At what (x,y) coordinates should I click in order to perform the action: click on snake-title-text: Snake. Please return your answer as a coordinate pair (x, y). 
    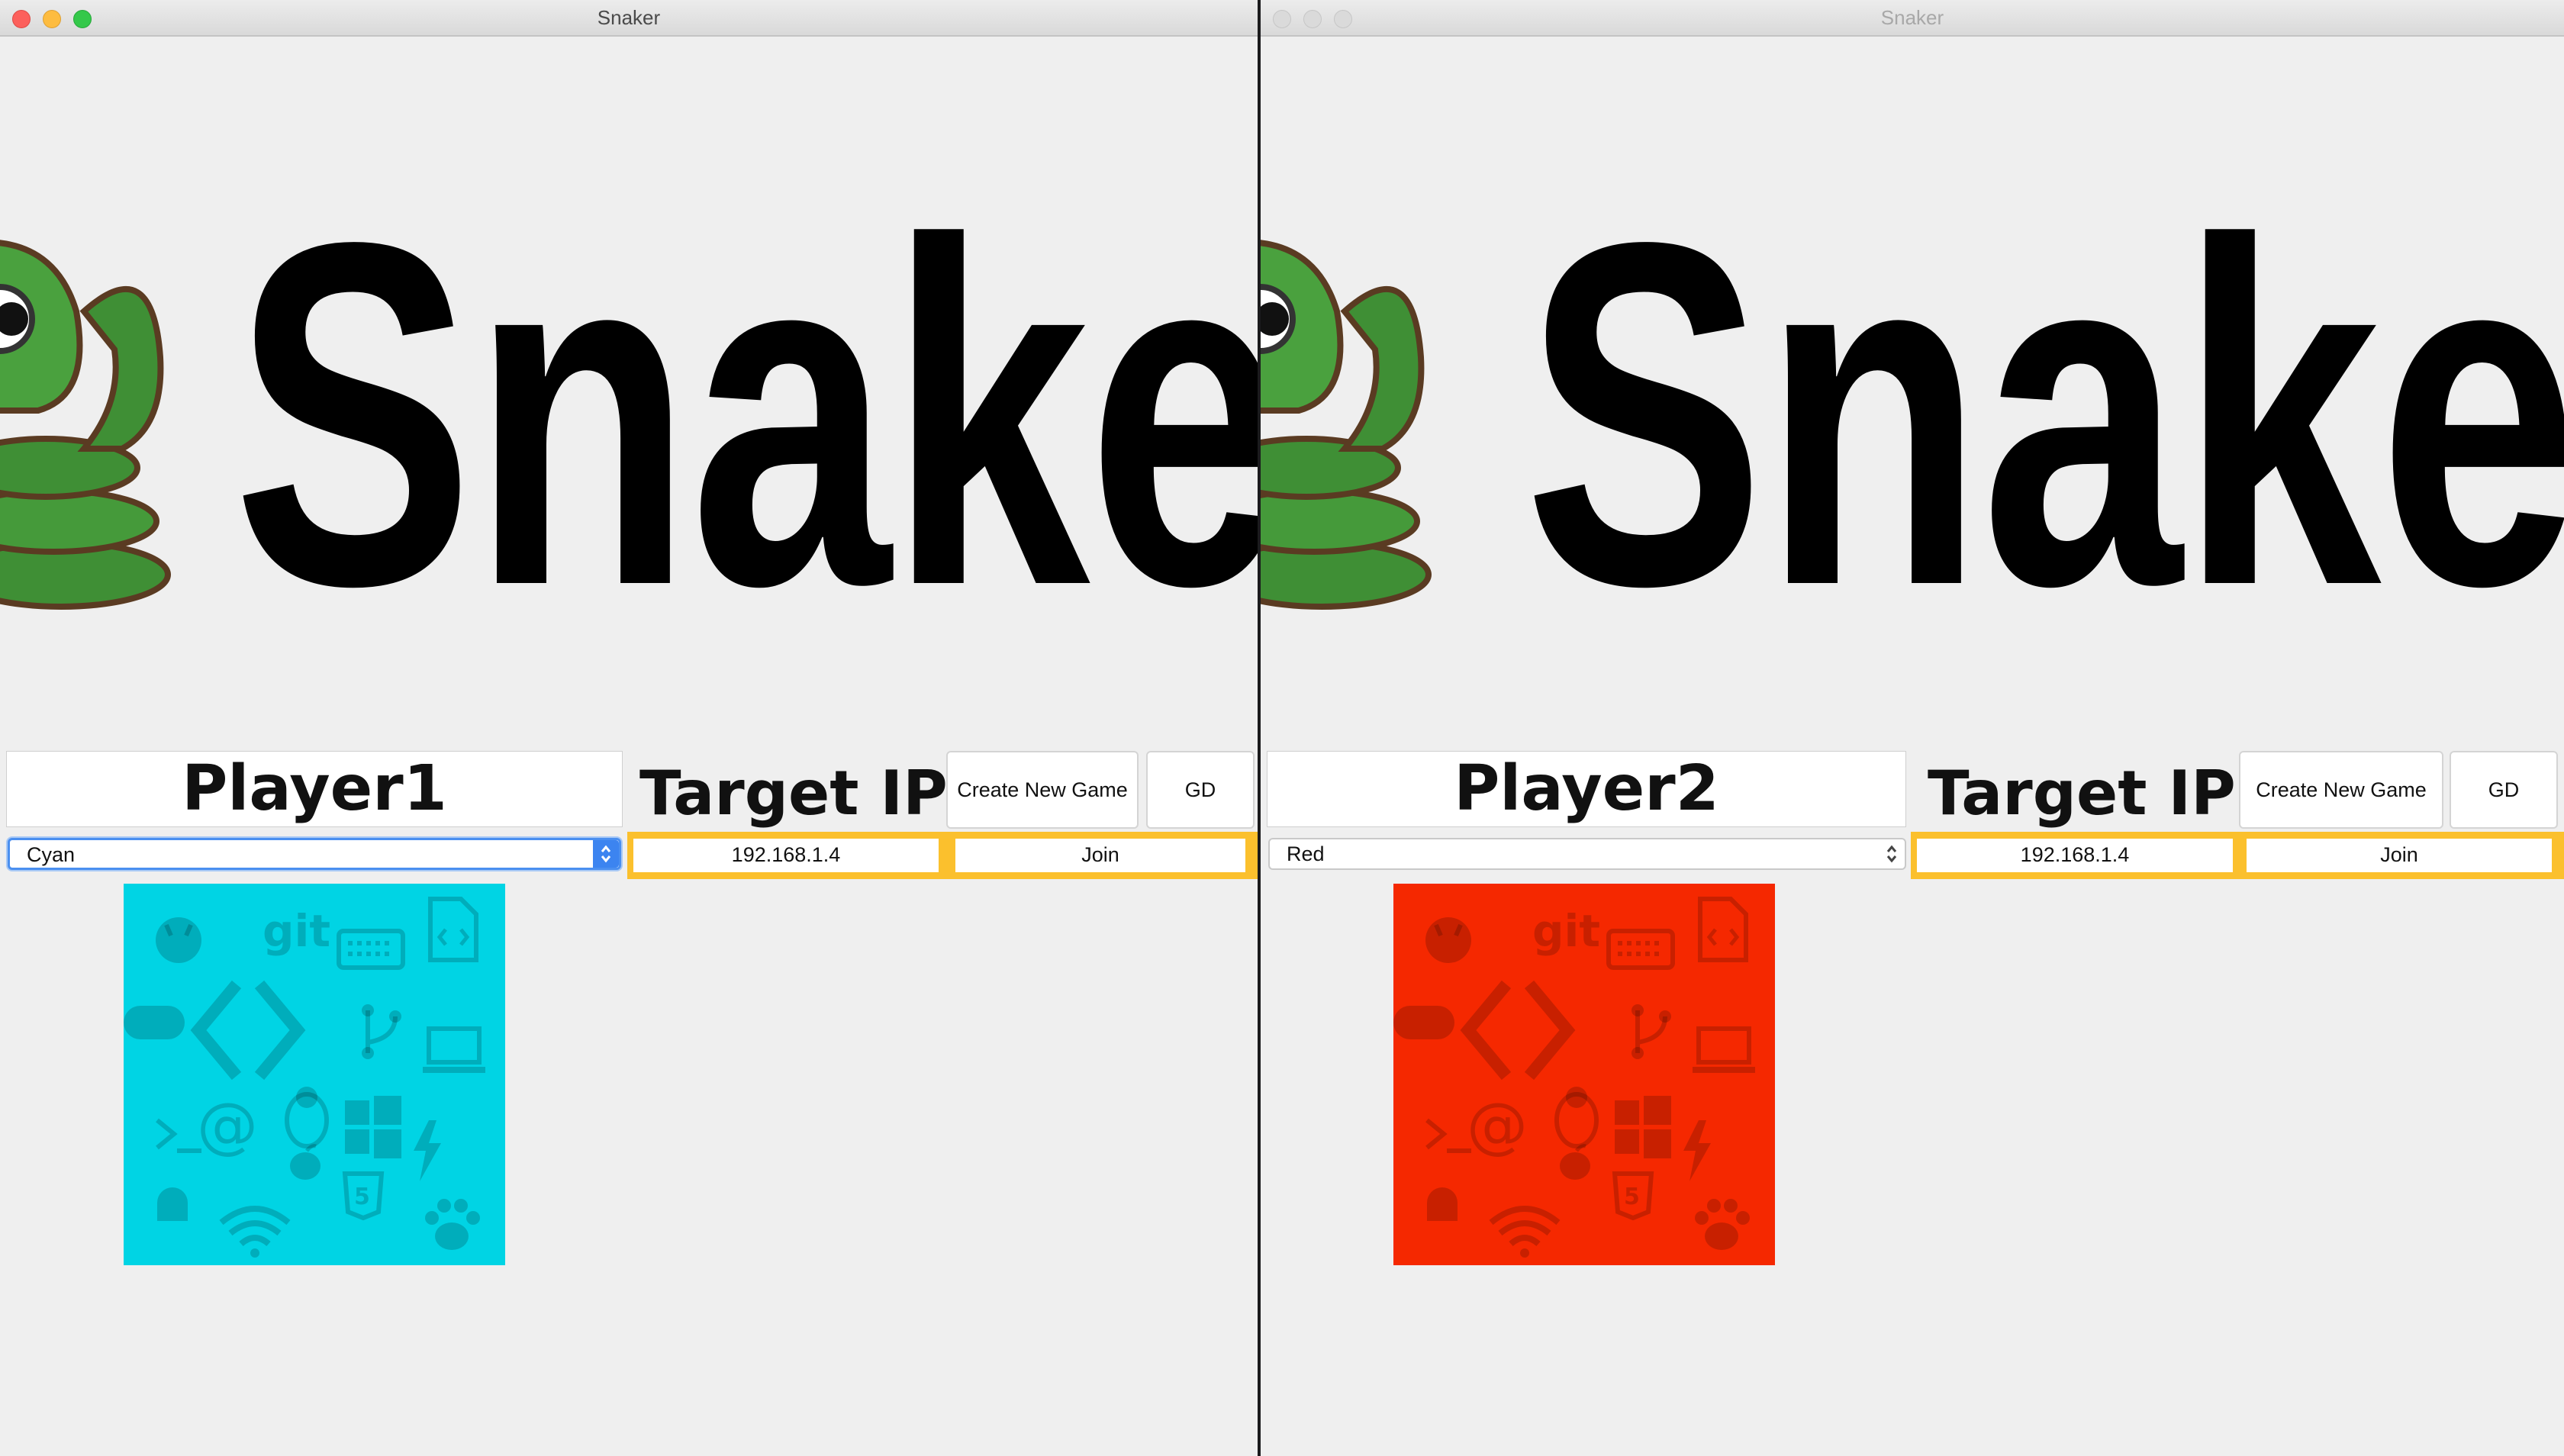
    Looking at the image, I should click on (745, 414).